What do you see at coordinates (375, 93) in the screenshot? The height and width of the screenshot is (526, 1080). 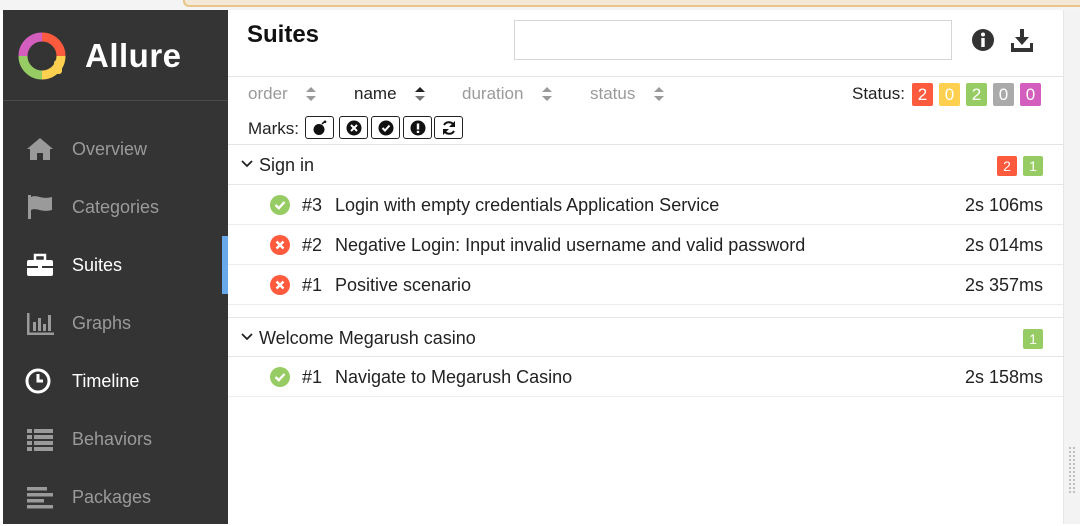 I see `sort-name-label: name` at bounding box center [375, 93].